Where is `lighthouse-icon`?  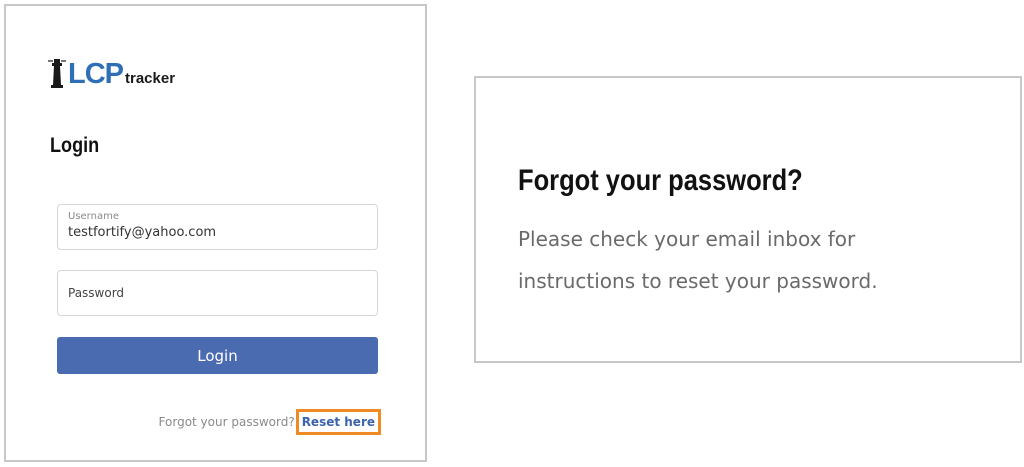
lighthouse-icon is located at coordinates (57, 73).